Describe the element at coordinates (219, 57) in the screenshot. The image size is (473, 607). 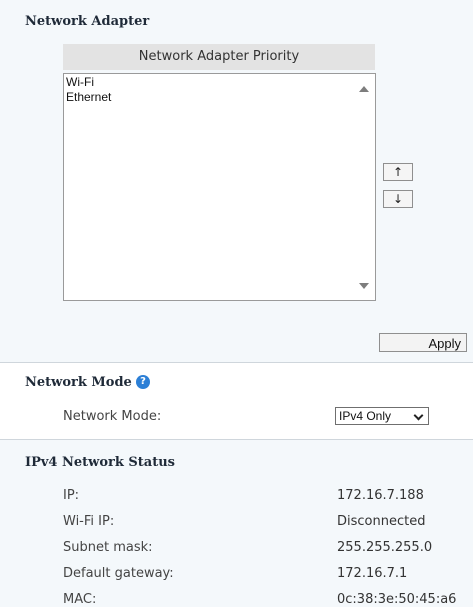
I see `adapter-priority-header: Network Adapter Priority` at that location.